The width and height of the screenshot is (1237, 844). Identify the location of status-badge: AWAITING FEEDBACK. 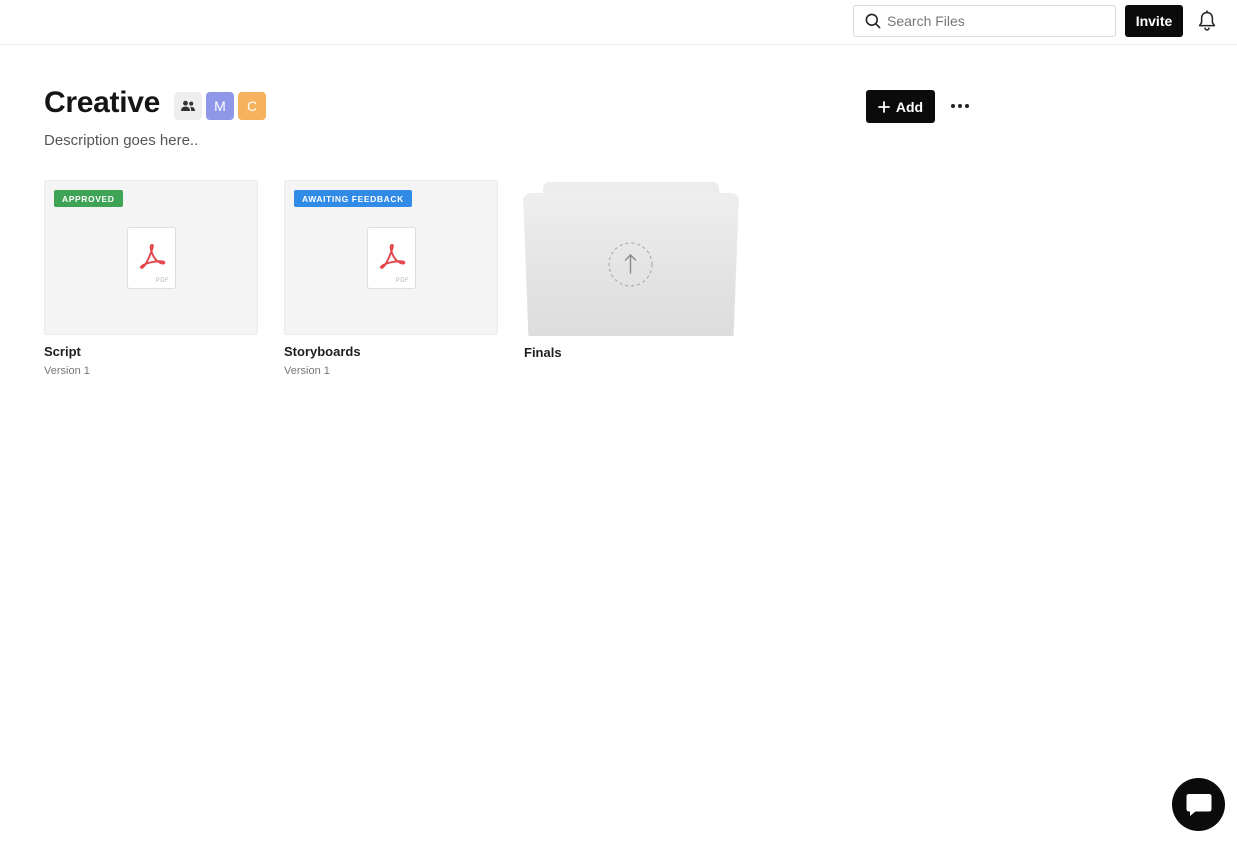
(353, 198).